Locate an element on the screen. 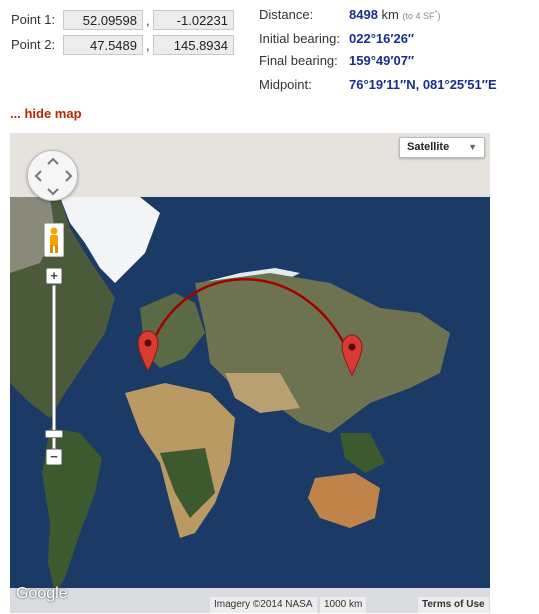 The image size is (539, 614). marker-point2 is located at coordinates (352, 355).